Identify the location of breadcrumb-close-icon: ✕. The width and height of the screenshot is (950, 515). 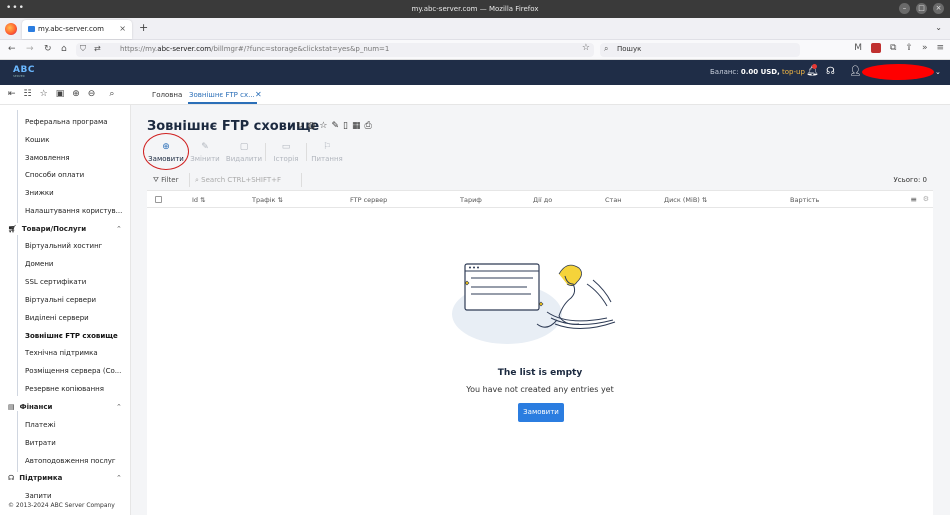
(258, 94).